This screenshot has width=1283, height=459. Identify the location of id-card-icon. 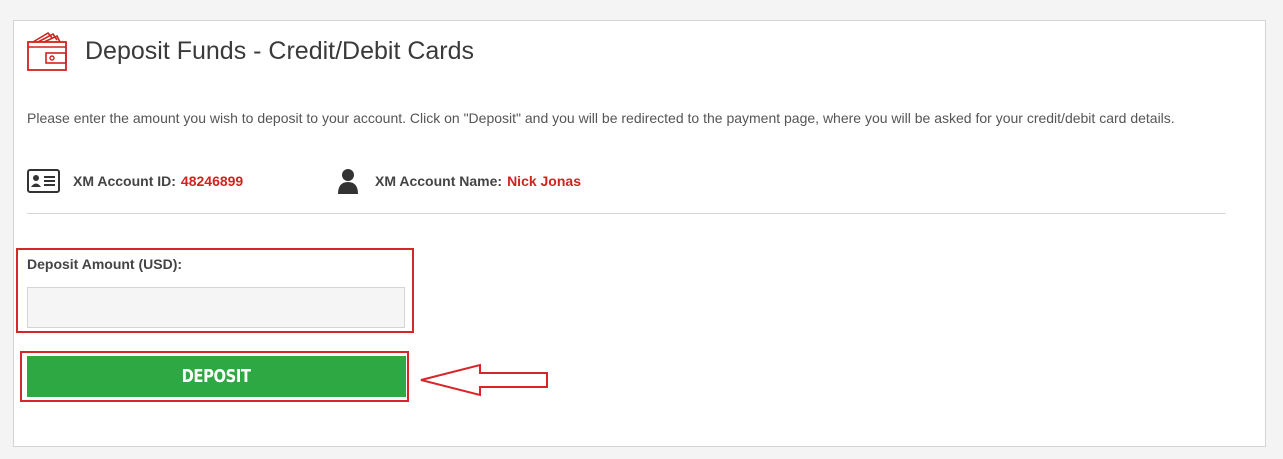
(43, 181).